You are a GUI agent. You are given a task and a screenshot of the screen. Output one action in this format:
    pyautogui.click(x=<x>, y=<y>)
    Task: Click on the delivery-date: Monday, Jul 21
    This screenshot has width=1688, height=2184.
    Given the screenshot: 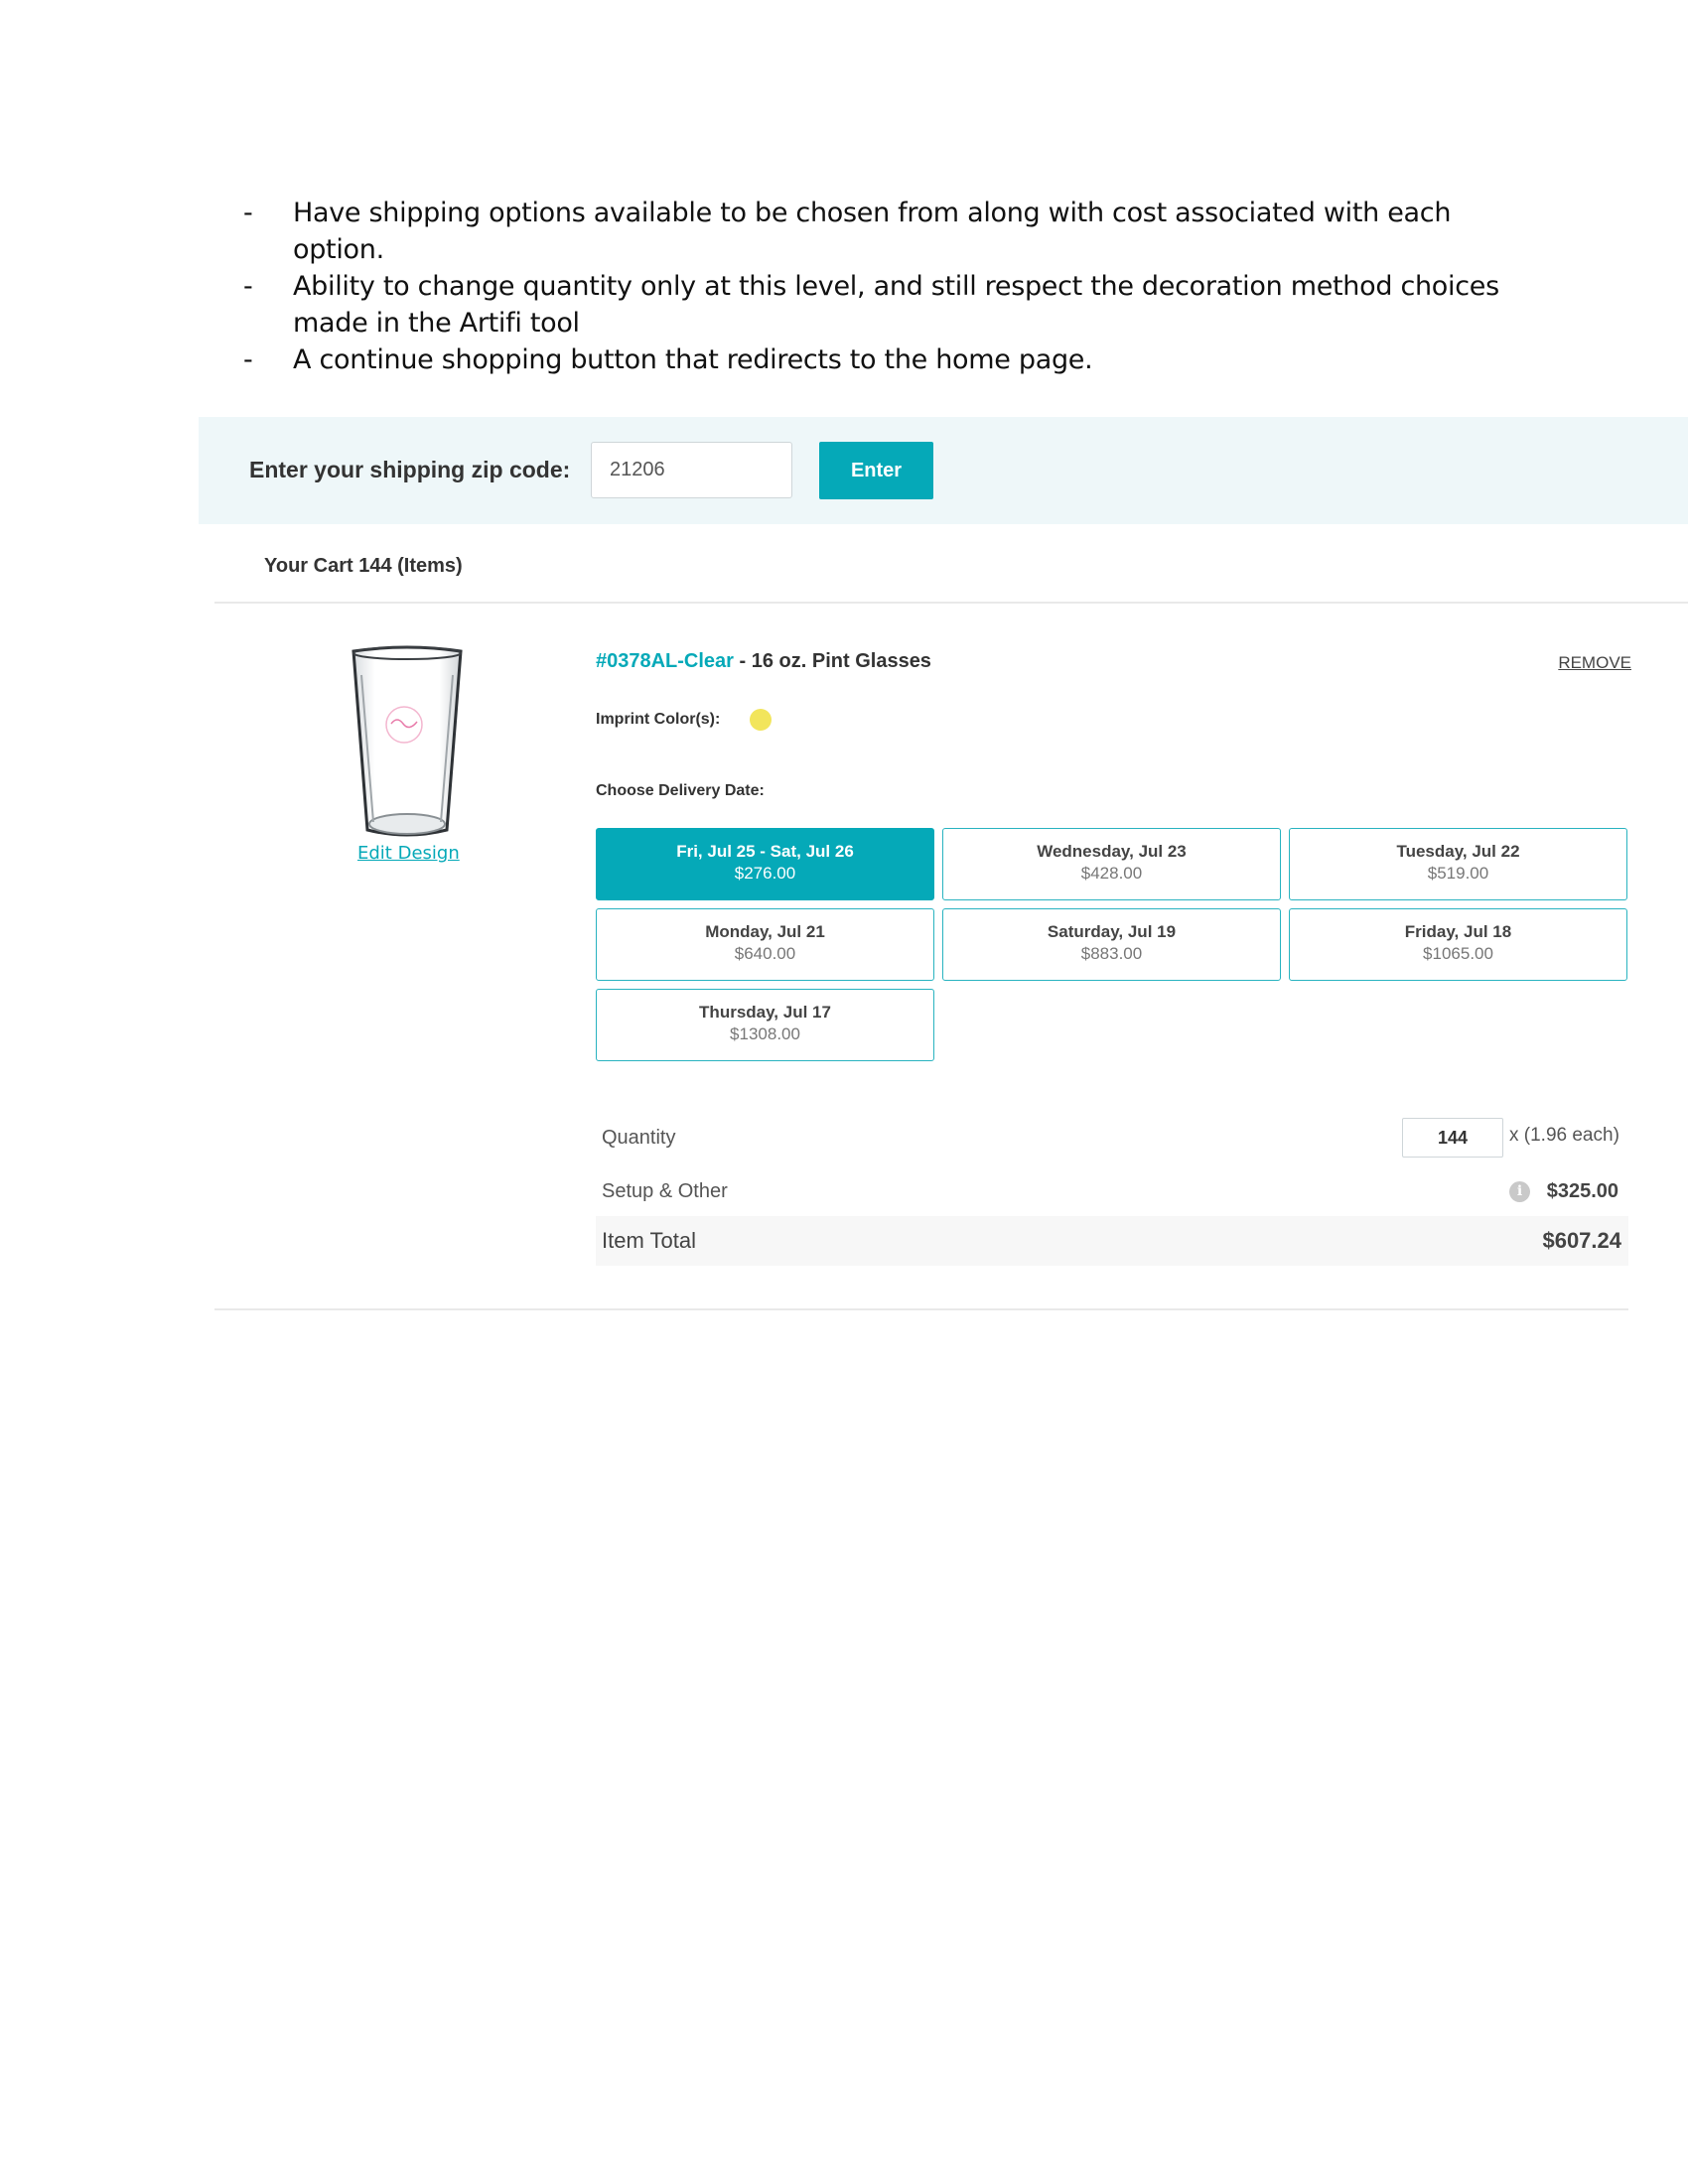 What is the action you would take?
    pyautogui.click(x=765, y=931)
    